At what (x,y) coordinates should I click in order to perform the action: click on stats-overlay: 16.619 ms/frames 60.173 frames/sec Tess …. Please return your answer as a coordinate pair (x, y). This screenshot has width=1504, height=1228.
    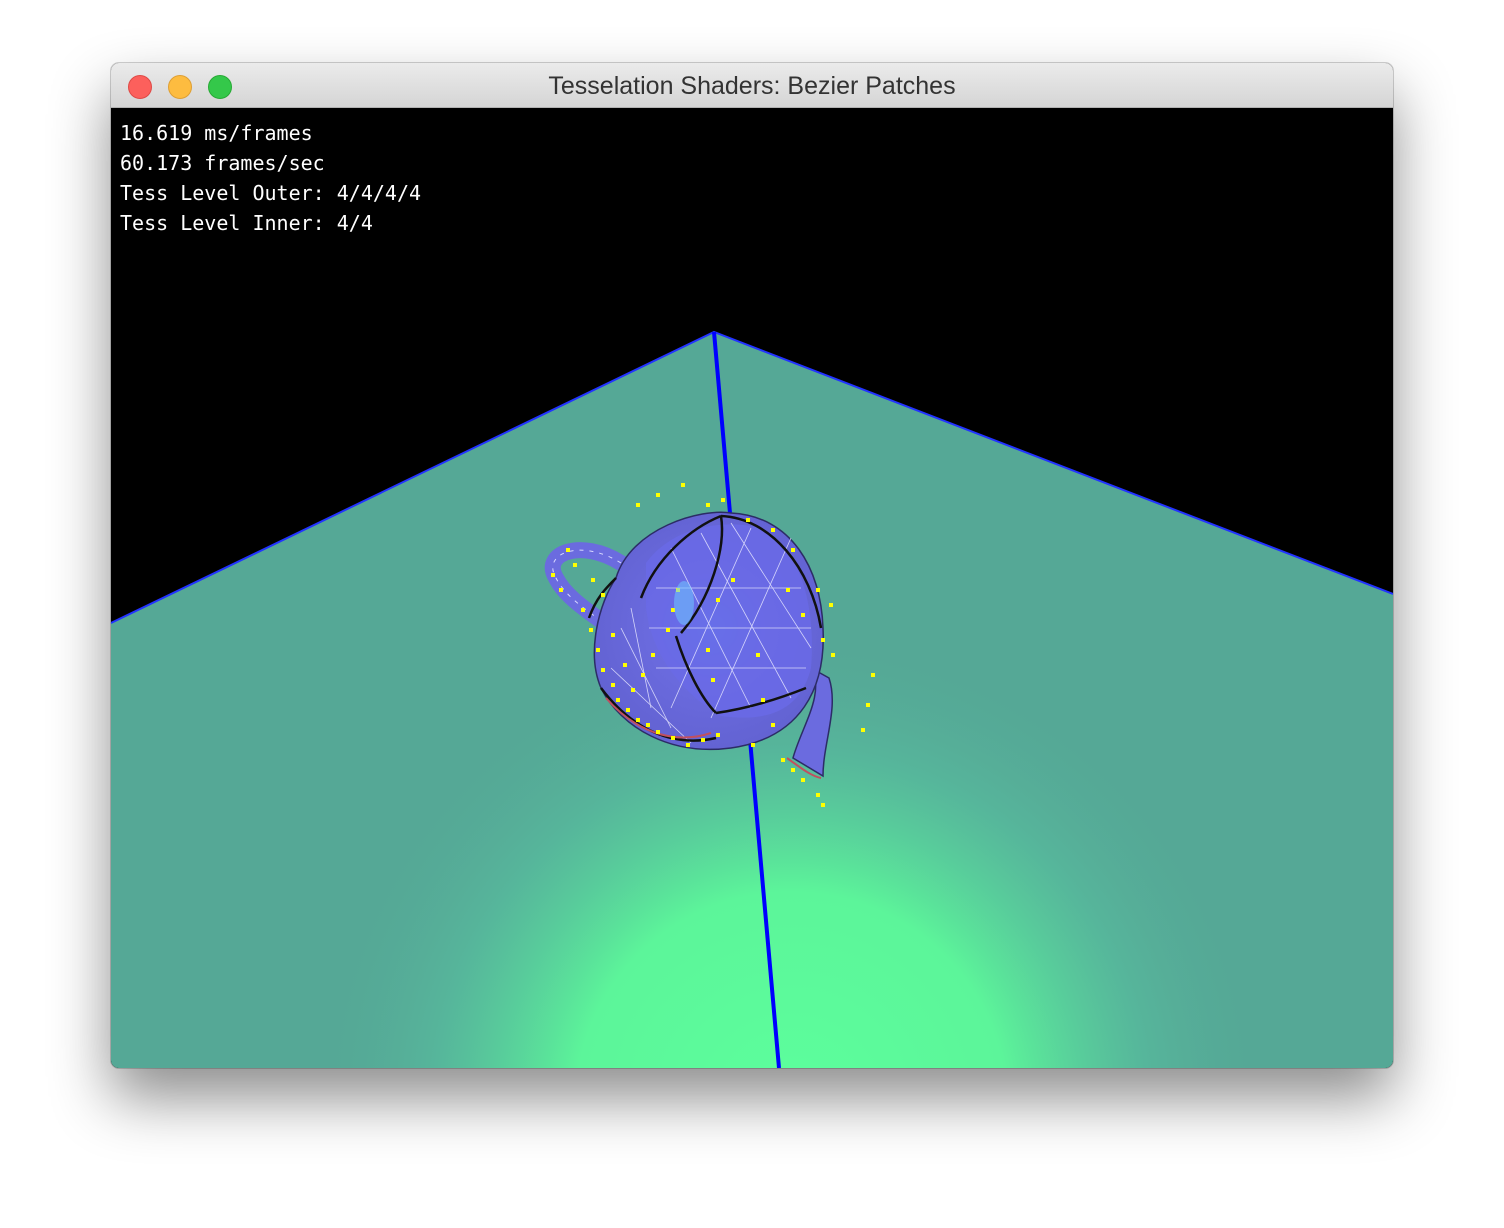
    Looking at the image, I should click on (270, 178).